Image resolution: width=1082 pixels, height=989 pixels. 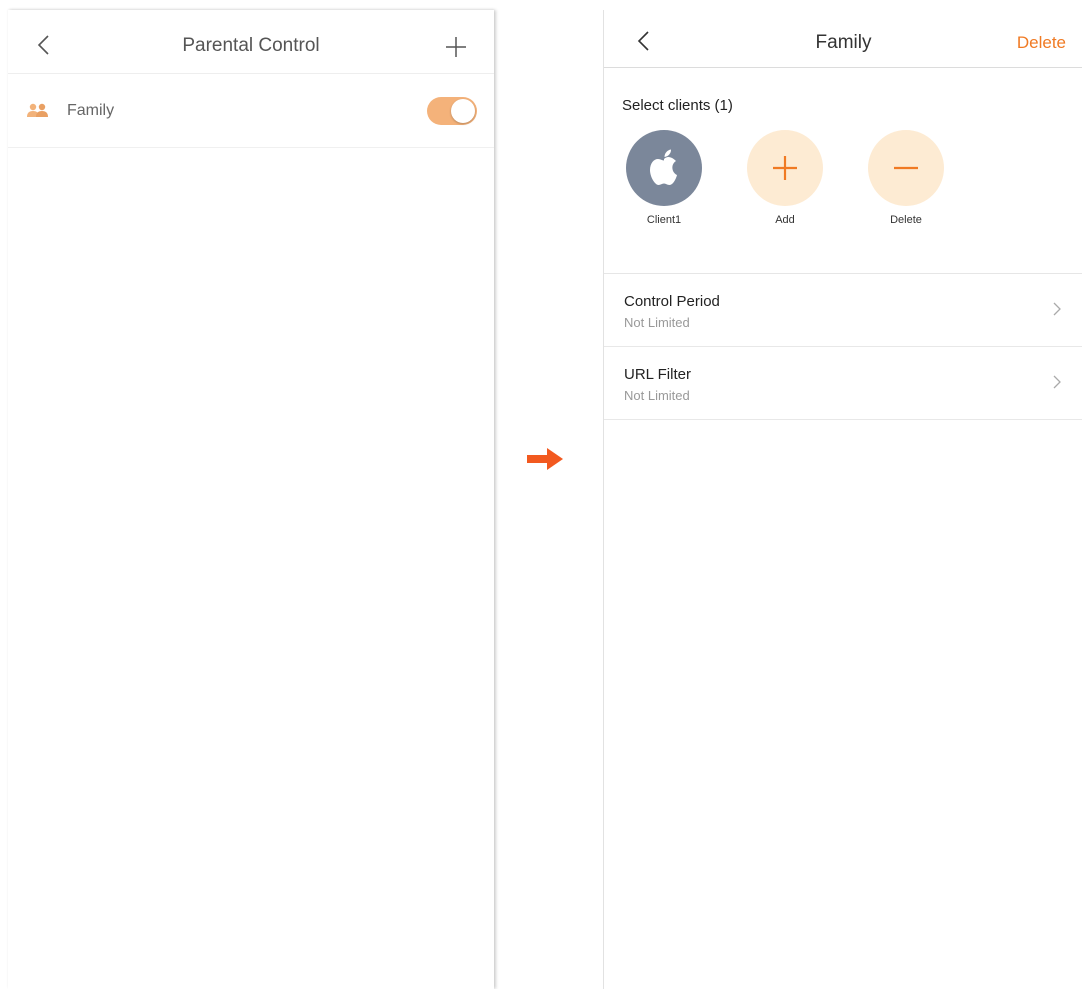 What do you see at coordinates (785, 220) in the screenshot?
I see `add-label: Add` at bounding box center [785, 220].